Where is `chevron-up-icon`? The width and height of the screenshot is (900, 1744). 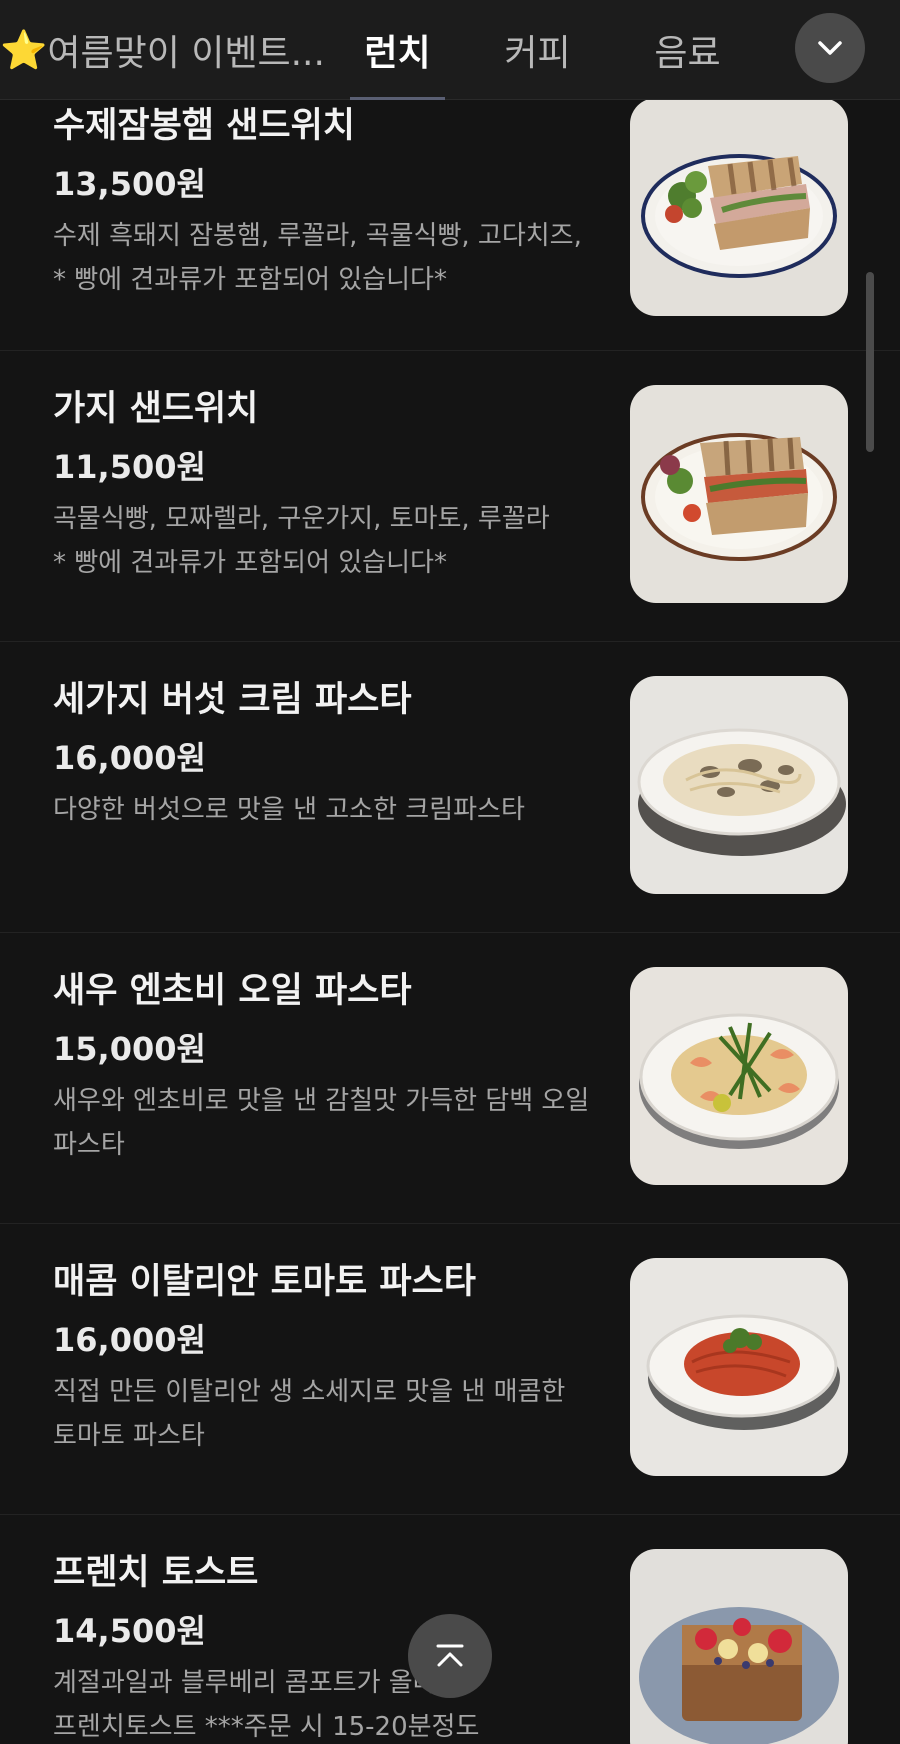
chevron-up-icon is located at coordinates (450, 1655).